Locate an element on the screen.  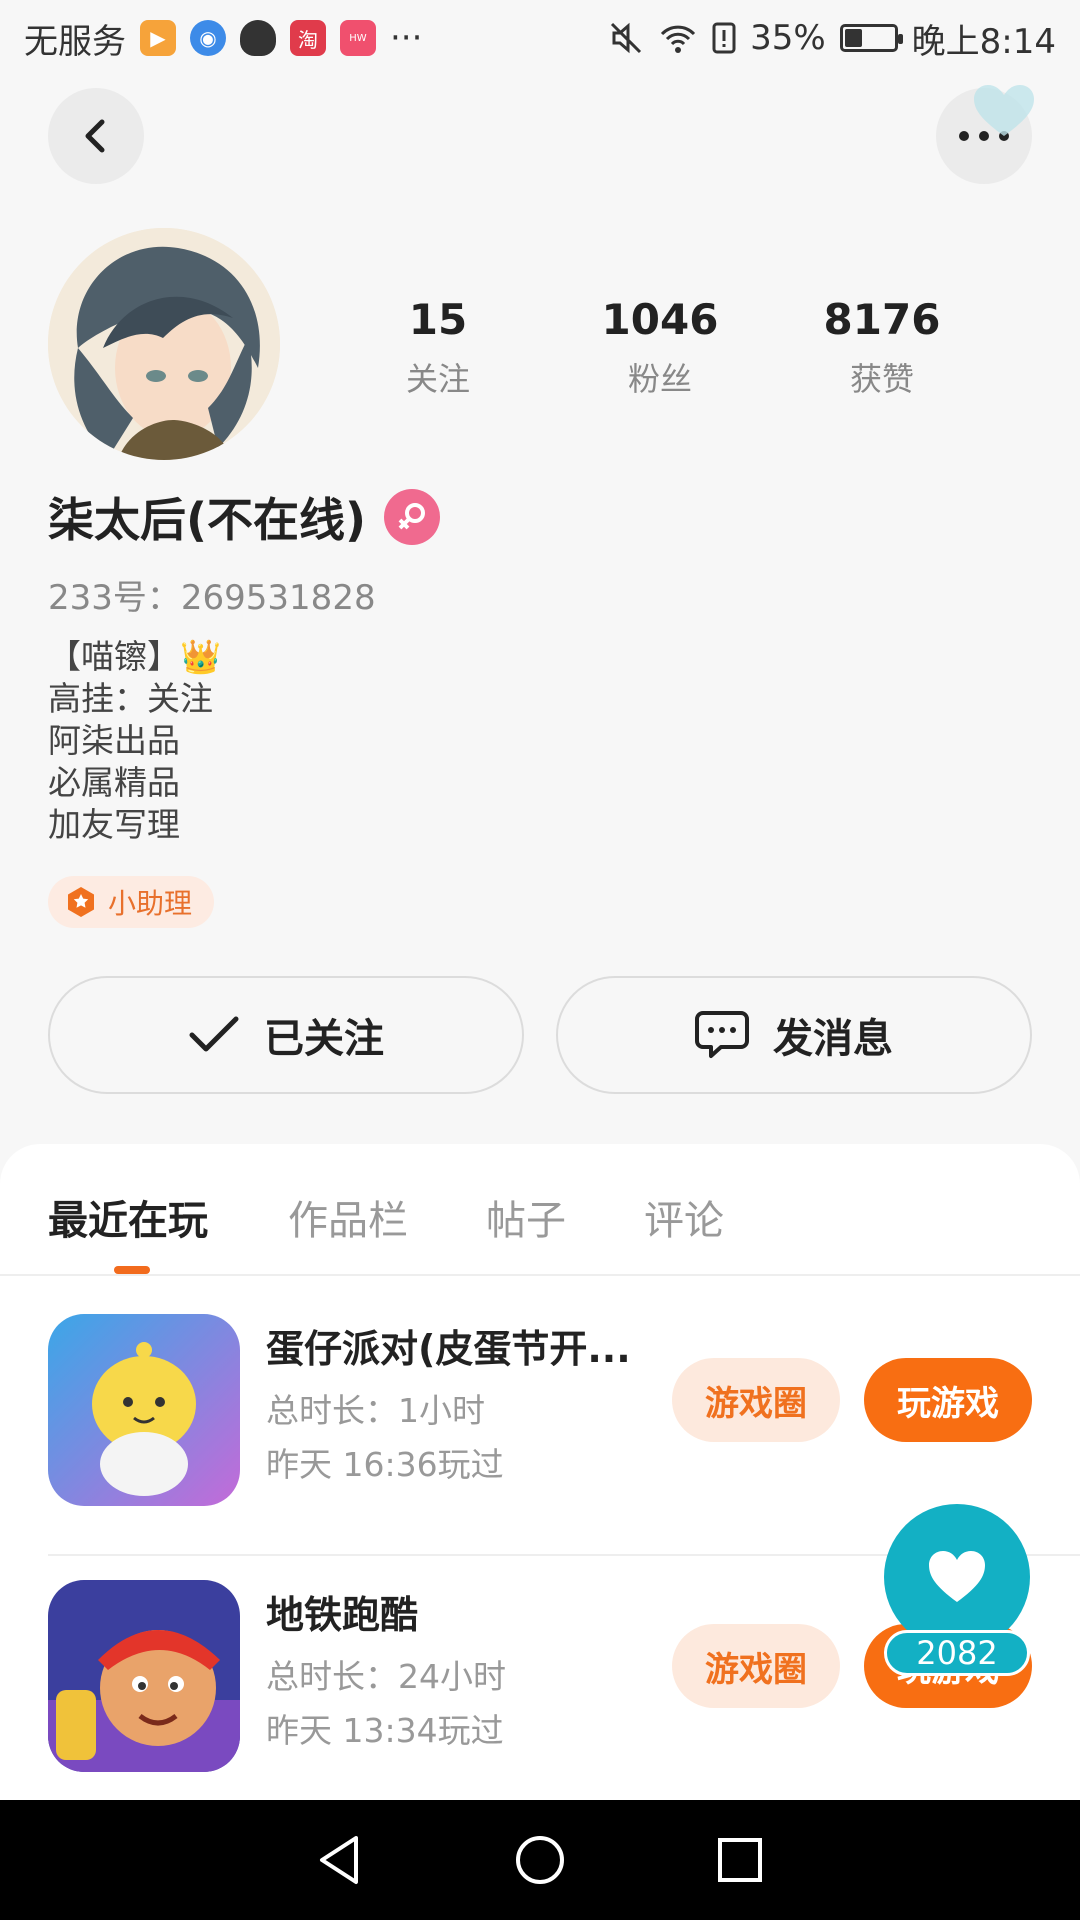
status-left: 无服务 ▶ ◉ 淘 HW ··· is located at coordinates (223, 38).